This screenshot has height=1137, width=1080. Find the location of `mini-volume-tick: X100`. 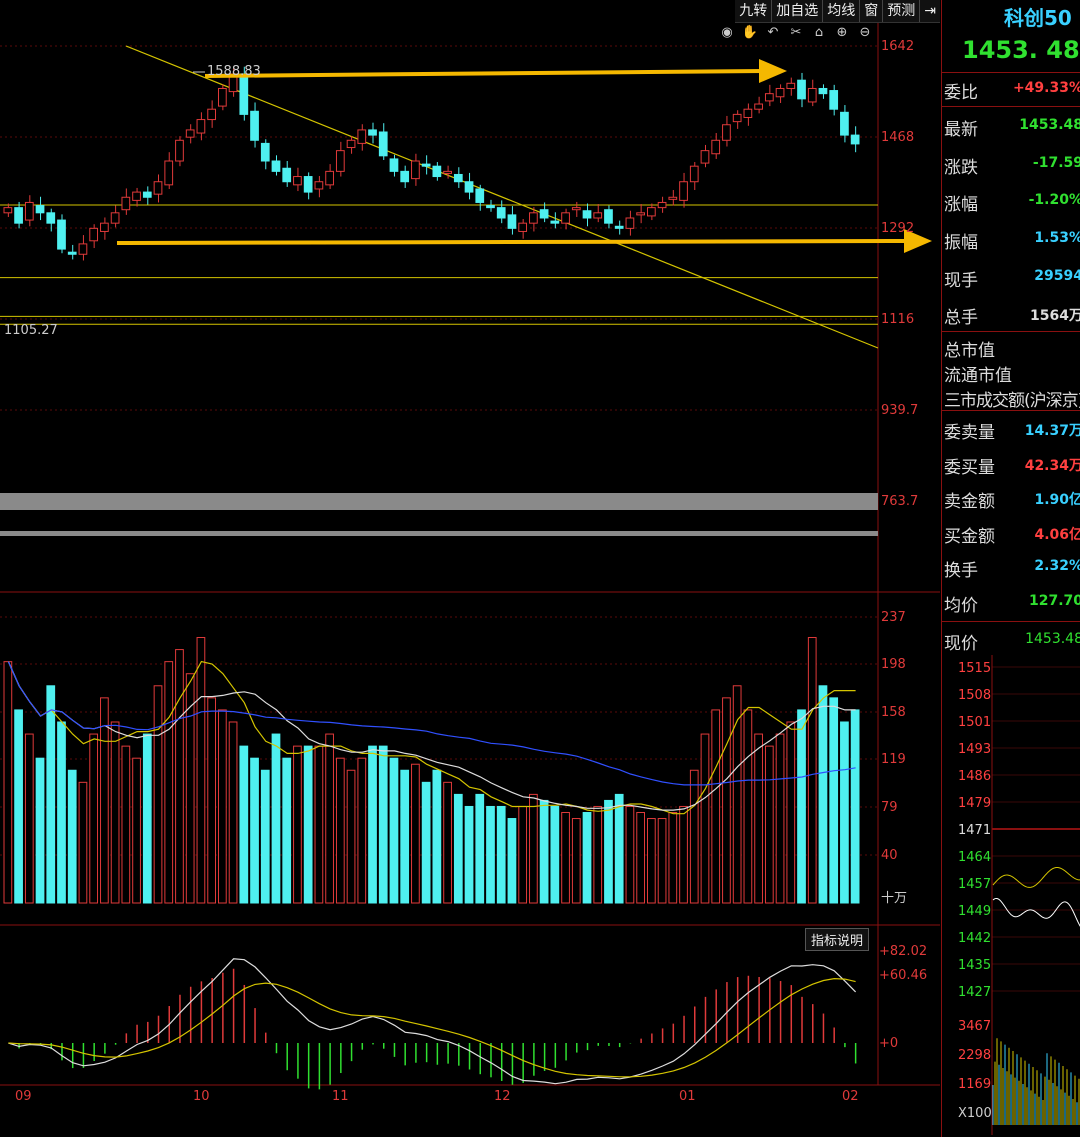

mini-volume-tick: X100 is located at coordinates (975, 1113).